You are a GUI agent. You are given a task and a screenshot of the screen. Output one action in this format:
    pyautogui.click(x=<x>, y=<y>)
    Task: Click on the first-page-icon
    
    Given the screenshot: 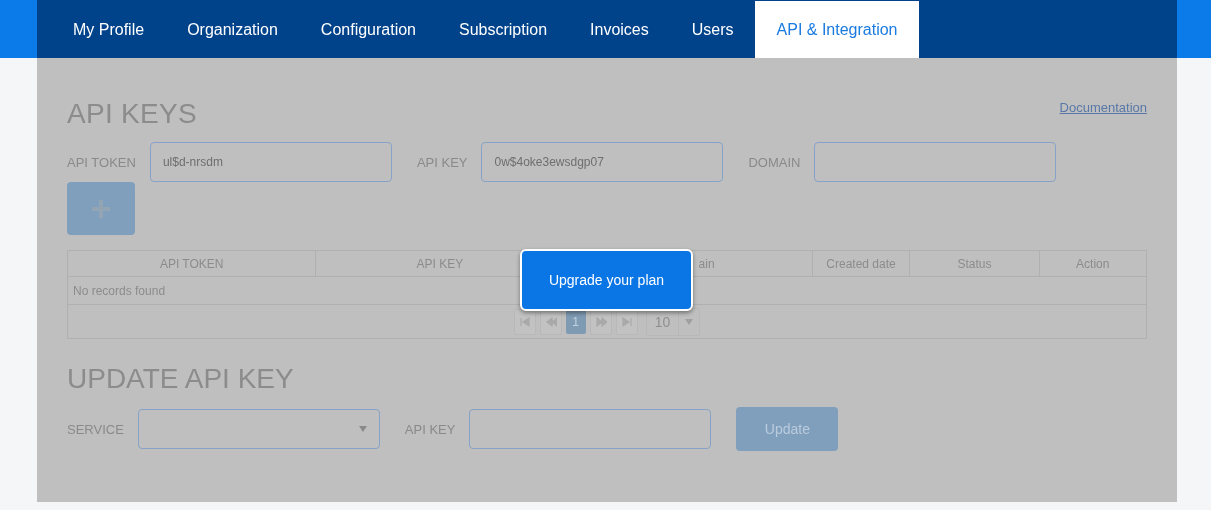 What is the action you would take?
    pyautogui.click(x=524, y=321)
    